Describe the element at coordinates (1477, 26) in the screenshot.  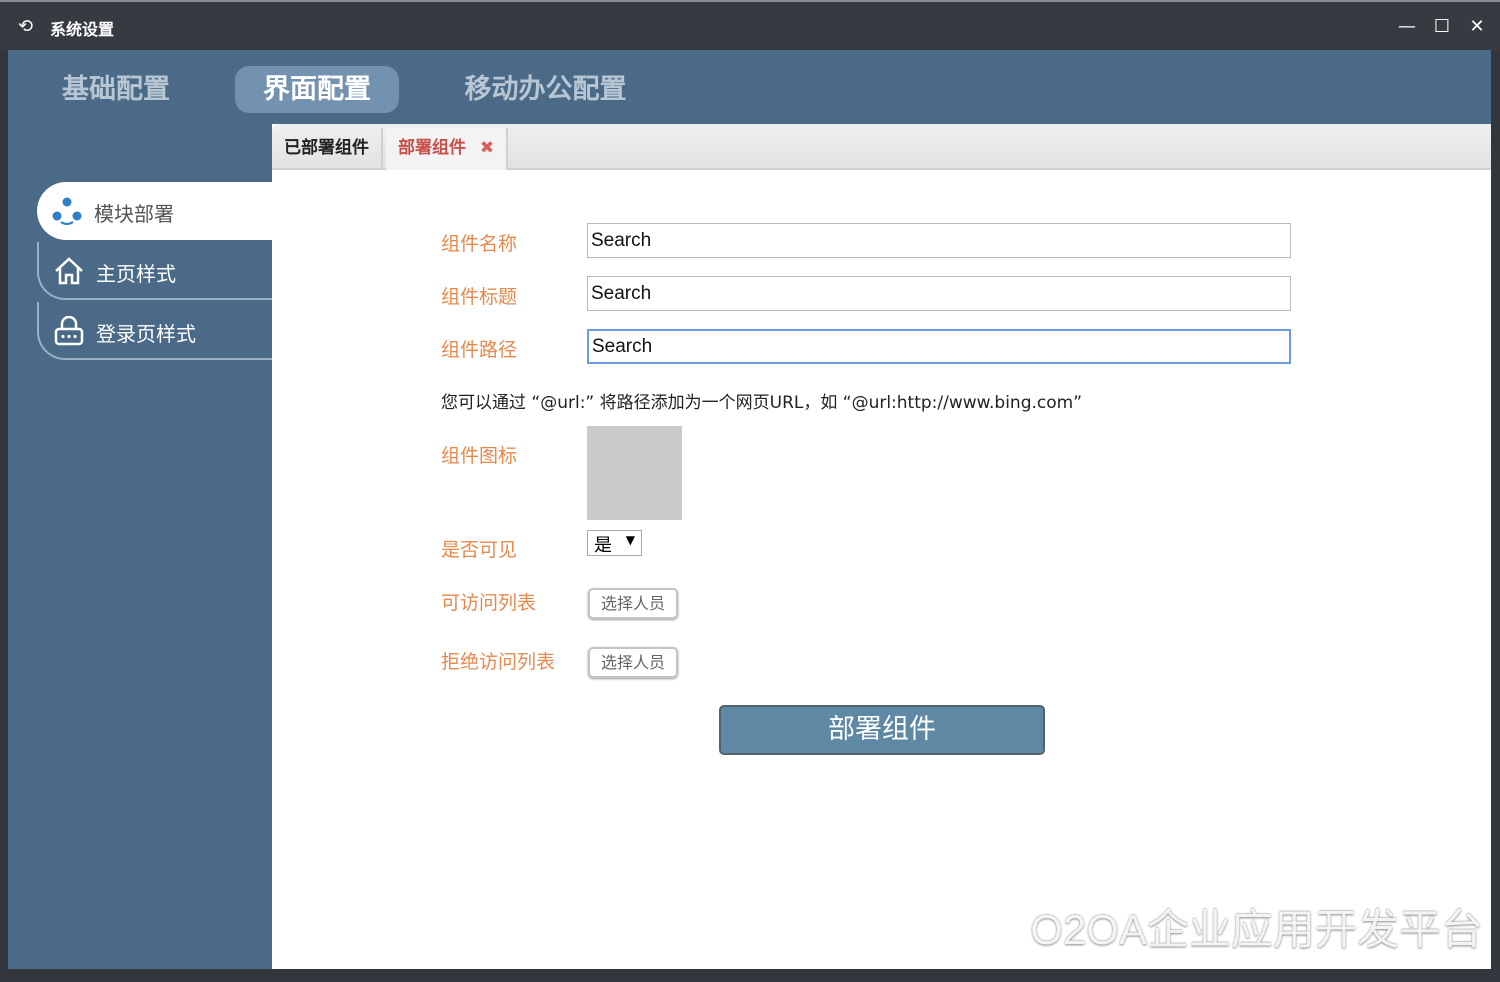
I see `close-button: ✕` at that location.